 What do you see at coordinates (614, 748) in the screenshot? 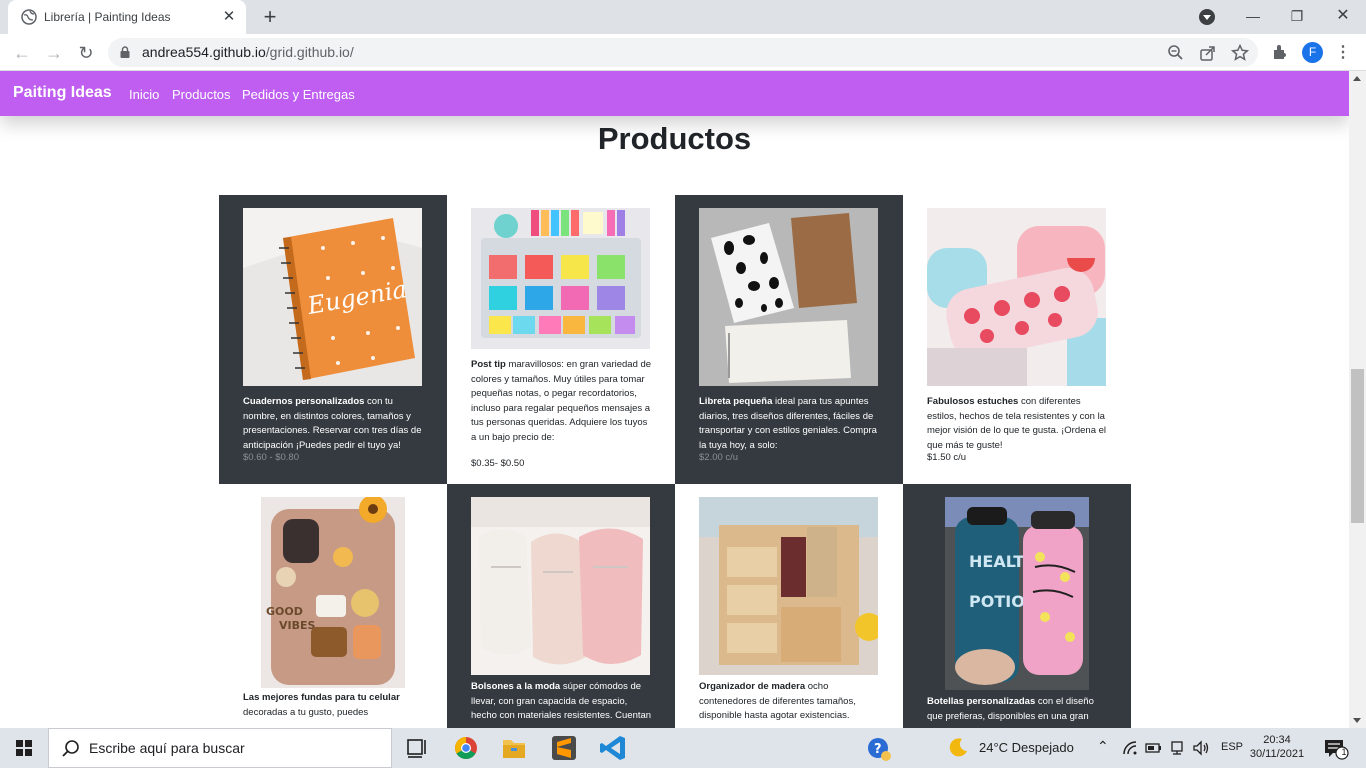
I see `vscode-icon` at bounding box center [614, 748].